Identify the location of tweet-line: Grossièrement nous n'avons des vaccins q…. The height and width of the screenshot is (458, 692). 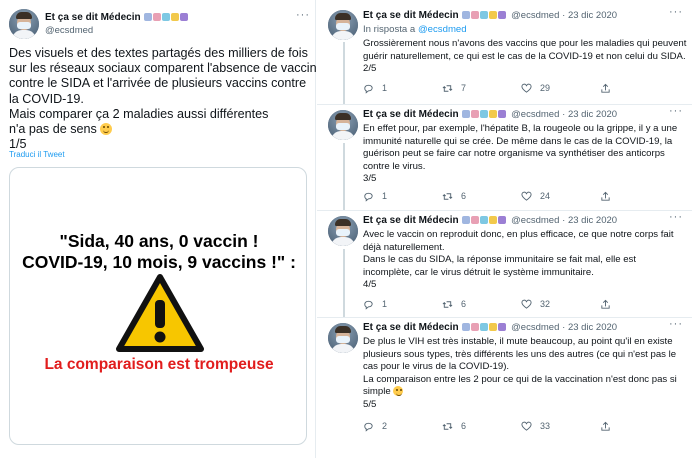
(525, 43).